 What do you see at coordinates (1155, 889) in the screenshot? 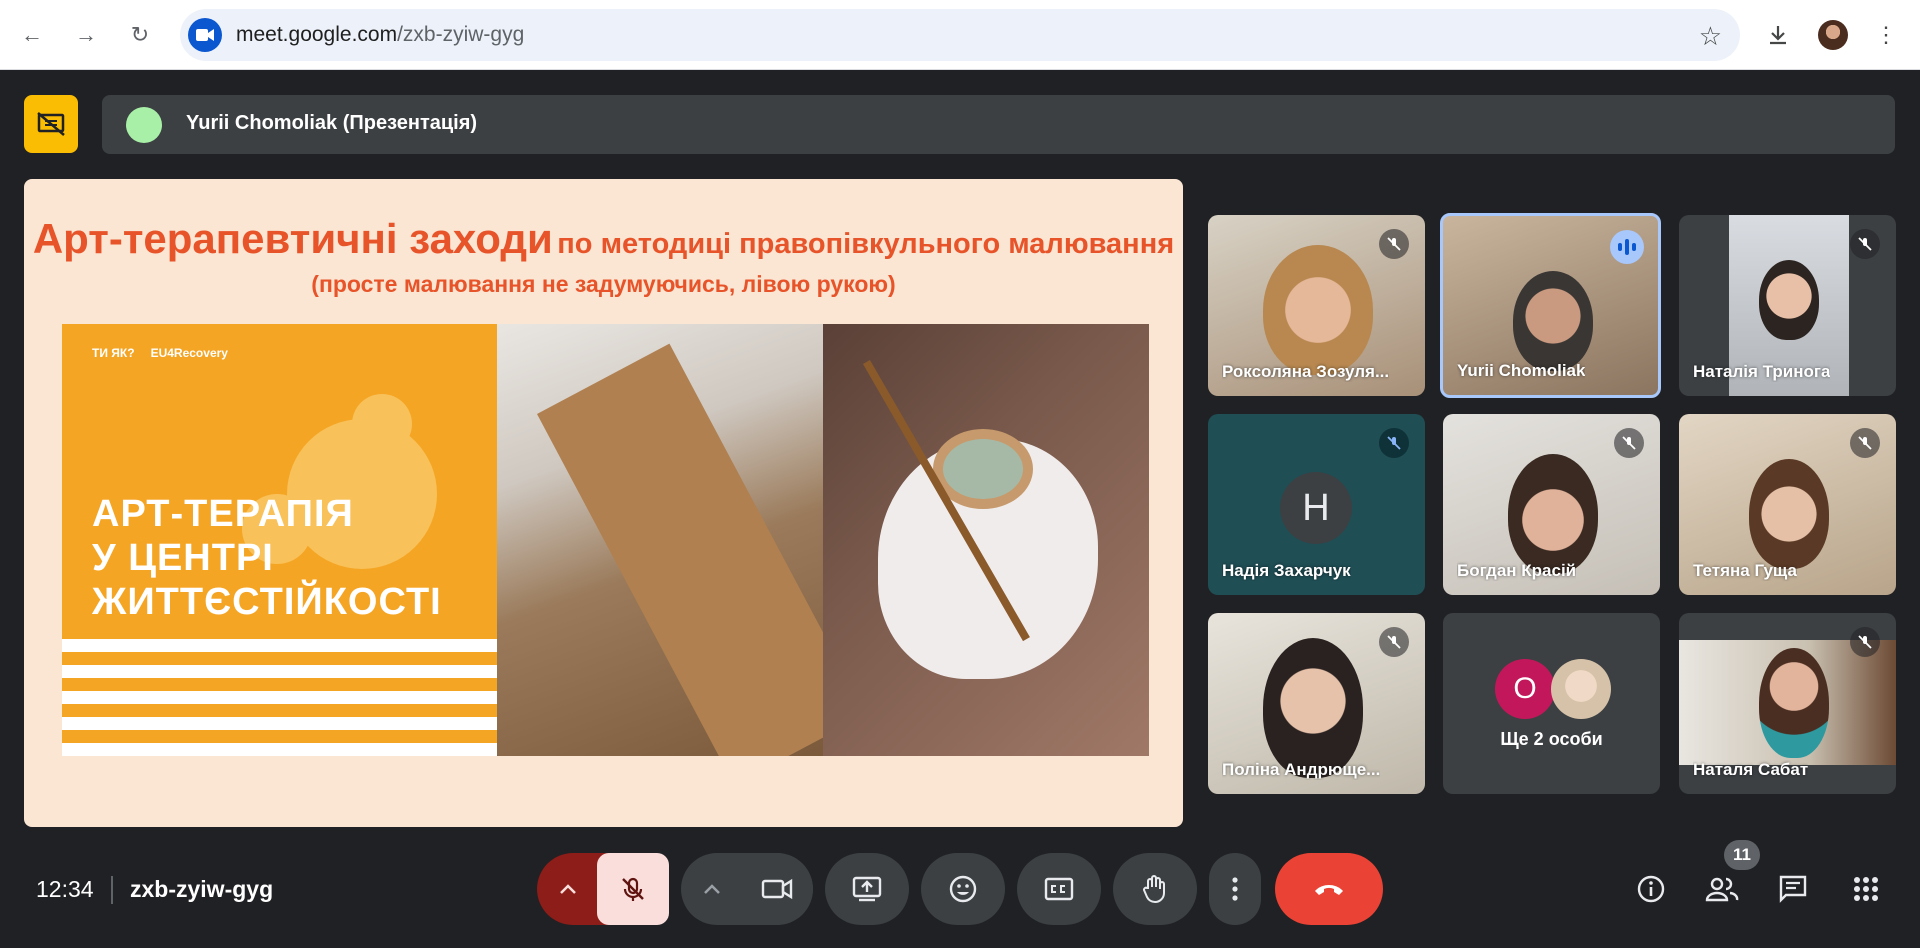
I see `raise-hand-button` at bounding box center [1155, 889].